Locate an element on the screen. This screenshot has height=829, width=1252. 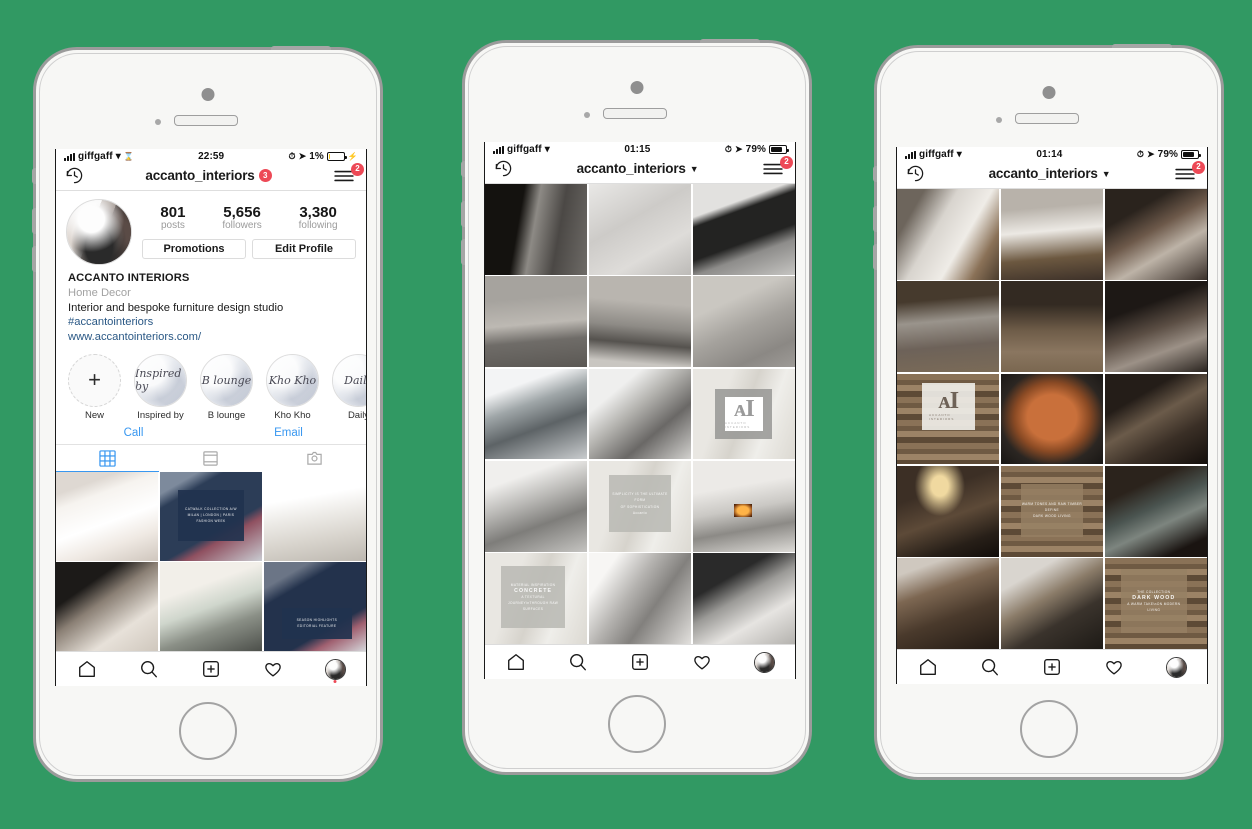
location-arrow-icon: ➤ is located at coordinates (739, 149).